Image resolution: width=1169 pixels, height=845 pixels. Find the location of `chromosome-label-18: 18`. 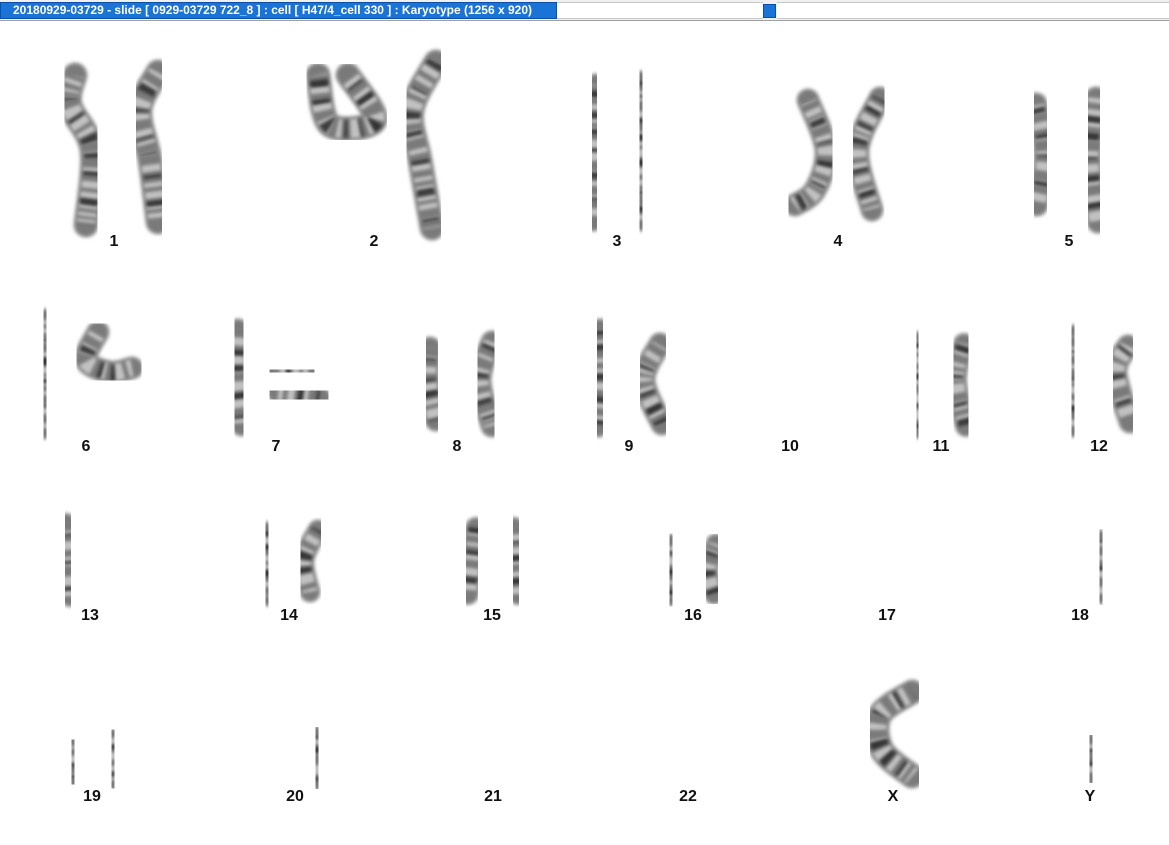

chromosome-label-18: 18 is located at coordinates (1080, 615).